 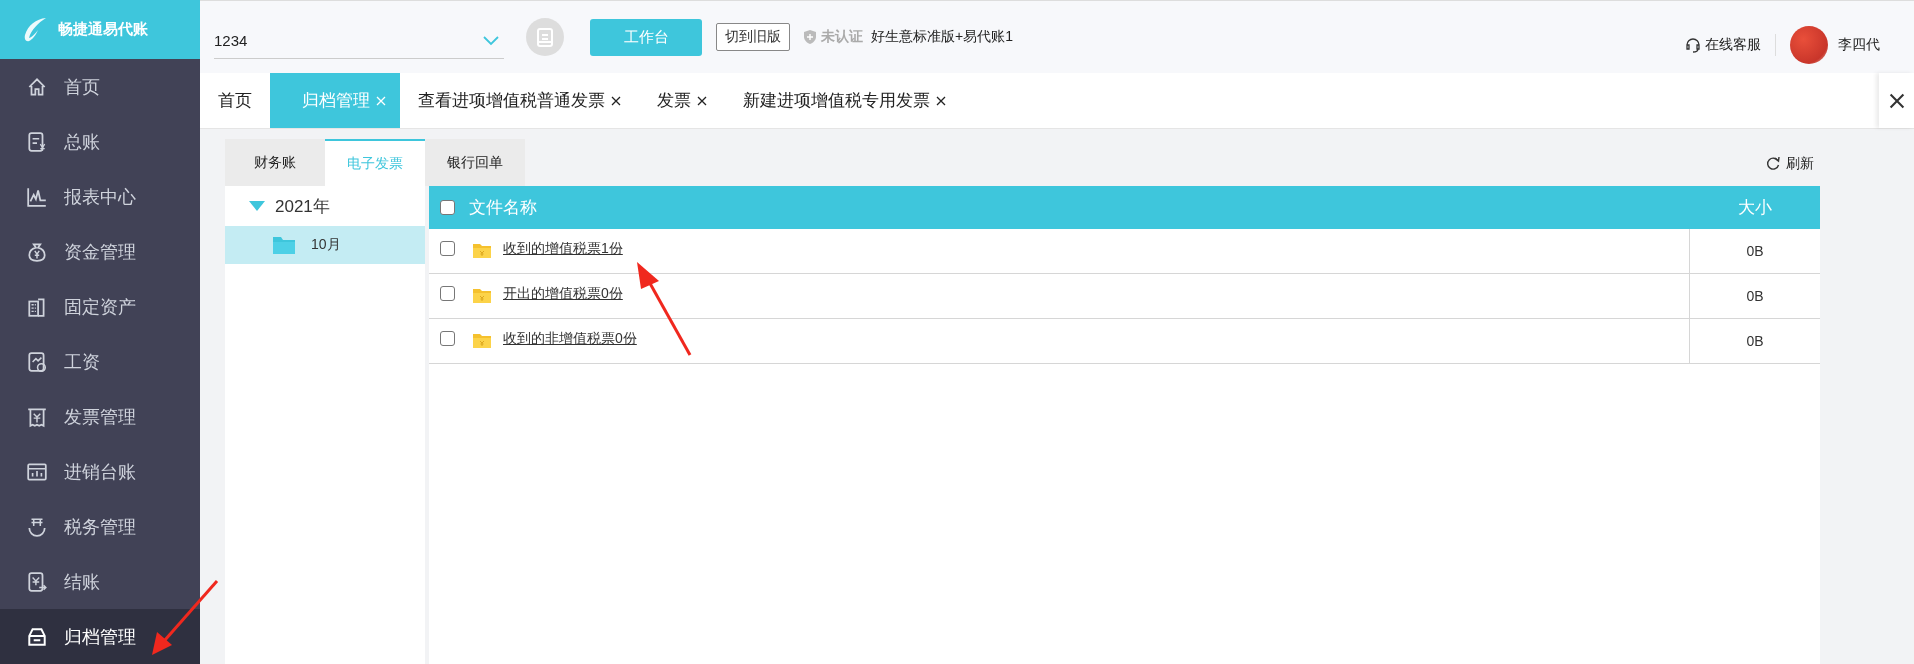 What do you see at coordinates (37, 196) in the screenshot?
I see `chart-icon` at bounding box center [37, 196].